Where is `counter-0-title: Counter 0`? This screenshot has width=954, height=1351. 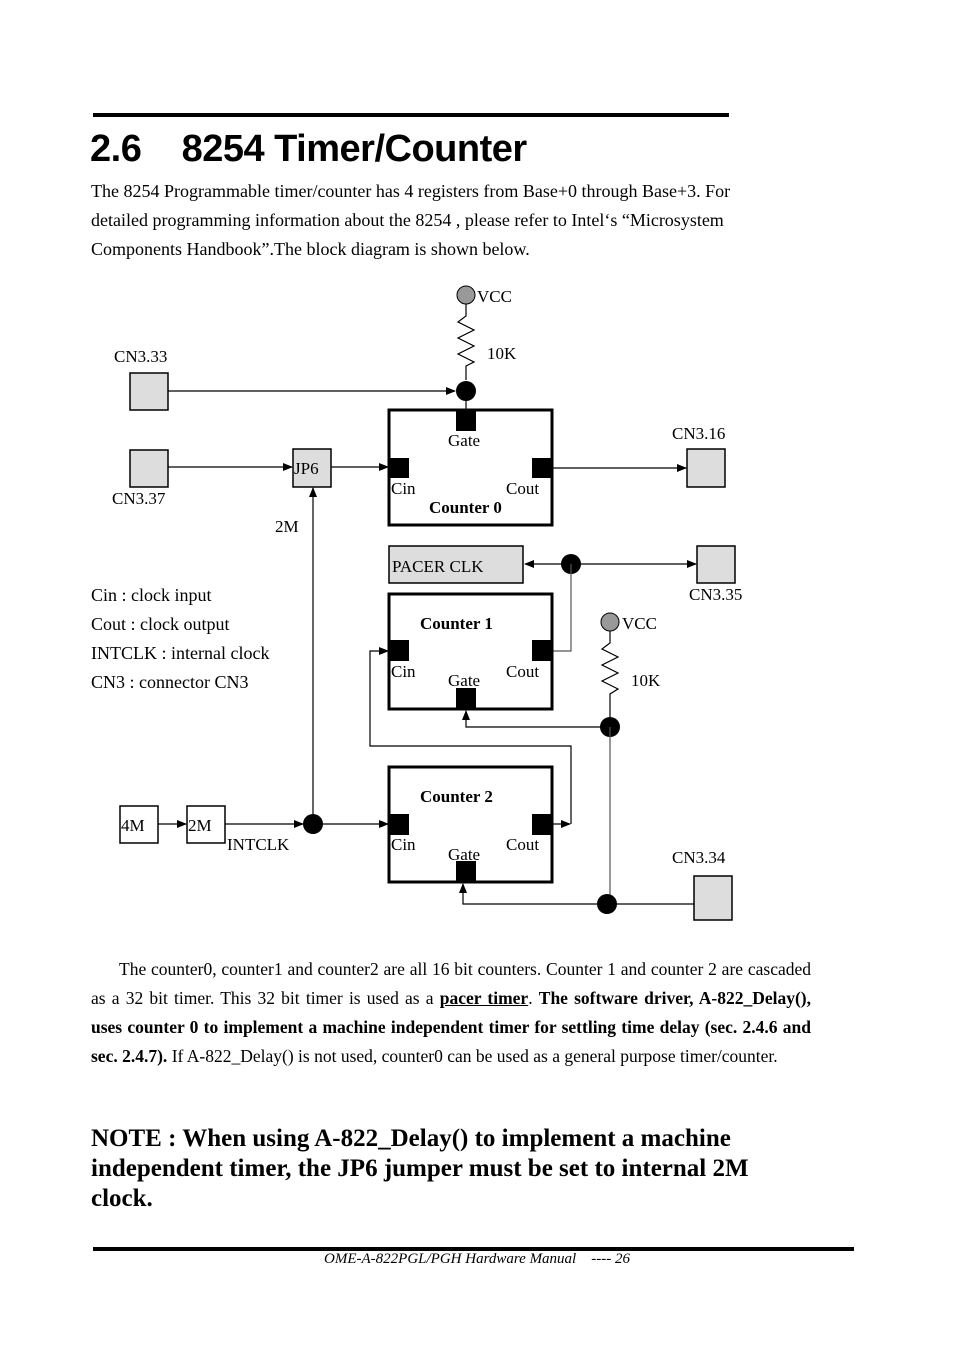 counter-0-title: Counter 0 is located at coordinates (465, 507).